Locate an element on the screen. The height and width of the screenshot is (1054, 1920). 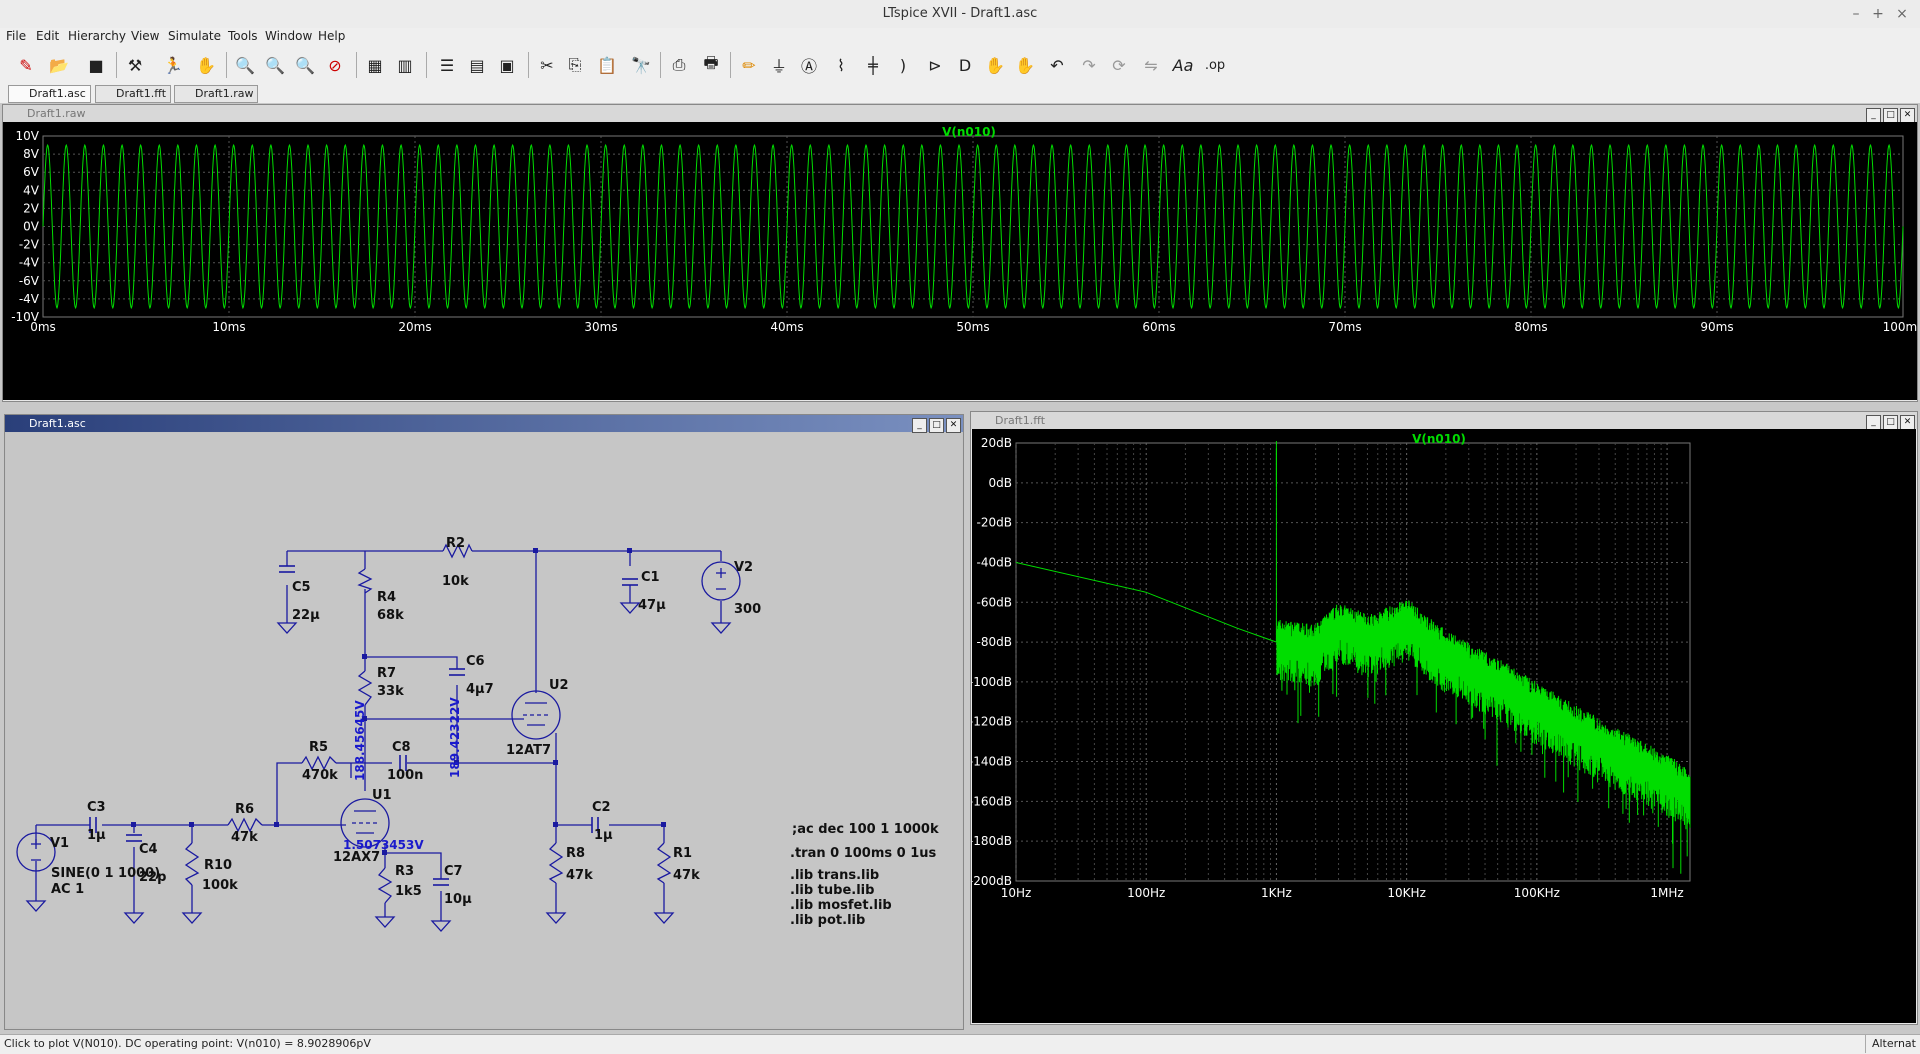
u1-name: U1 is located at coordinates (382, 795).